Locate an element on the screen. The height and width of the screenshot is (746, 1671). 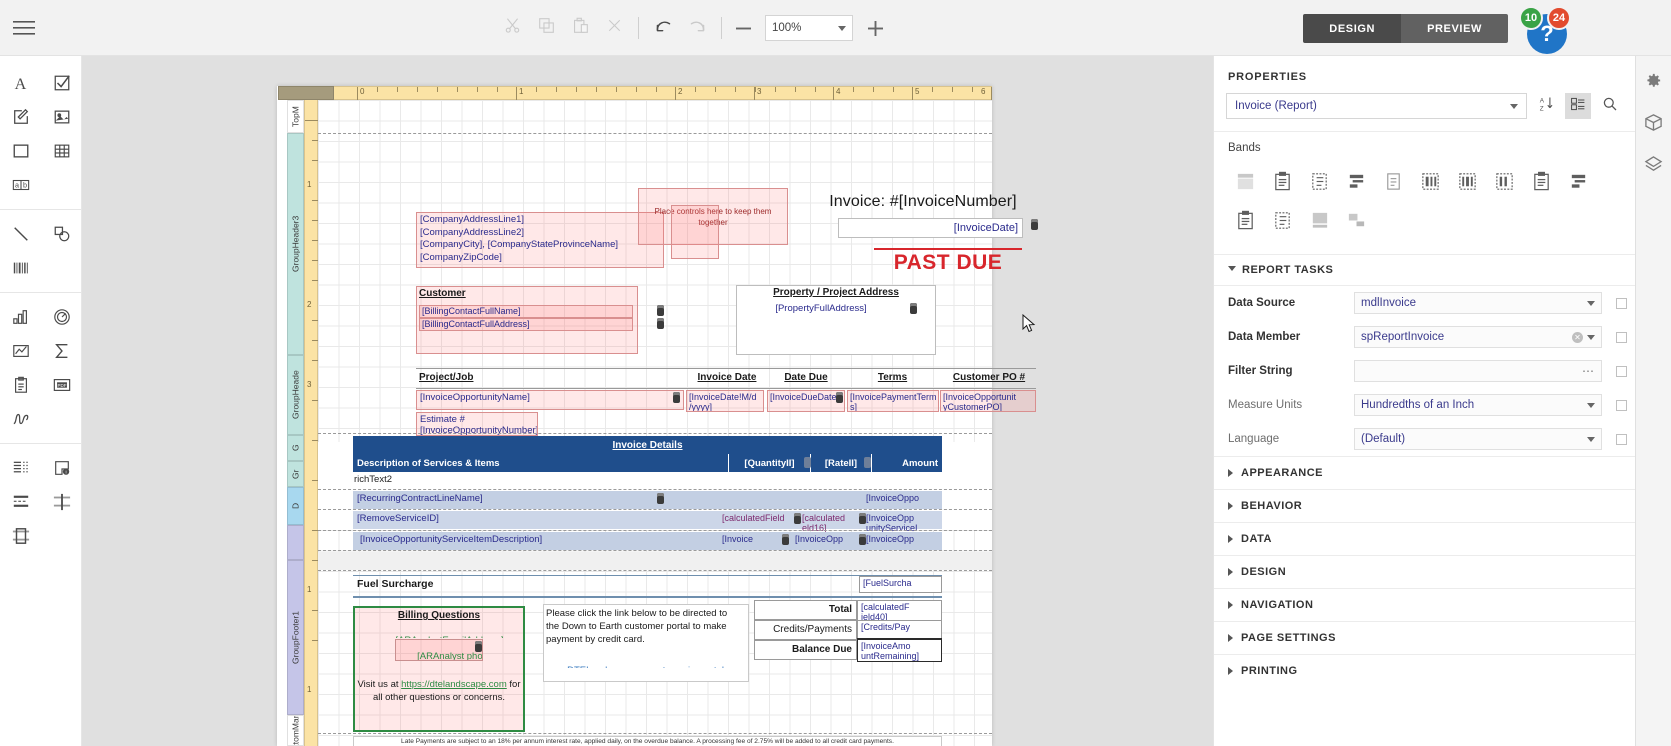
shape-tool is located at coordinates (61, 234).